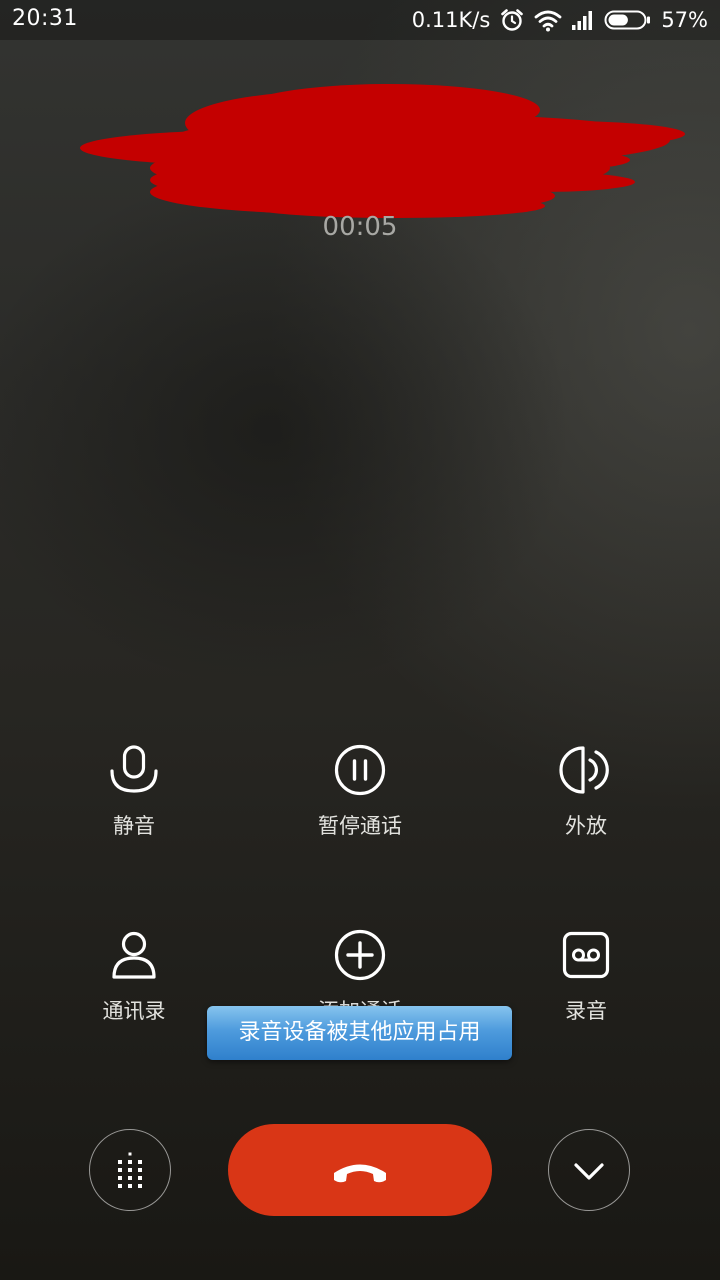 The height and width of the screenshot is (1280, 720). Describe the element at coordinates (134, 797) in the screenshot. I see `mute-button: 静音` at that location.